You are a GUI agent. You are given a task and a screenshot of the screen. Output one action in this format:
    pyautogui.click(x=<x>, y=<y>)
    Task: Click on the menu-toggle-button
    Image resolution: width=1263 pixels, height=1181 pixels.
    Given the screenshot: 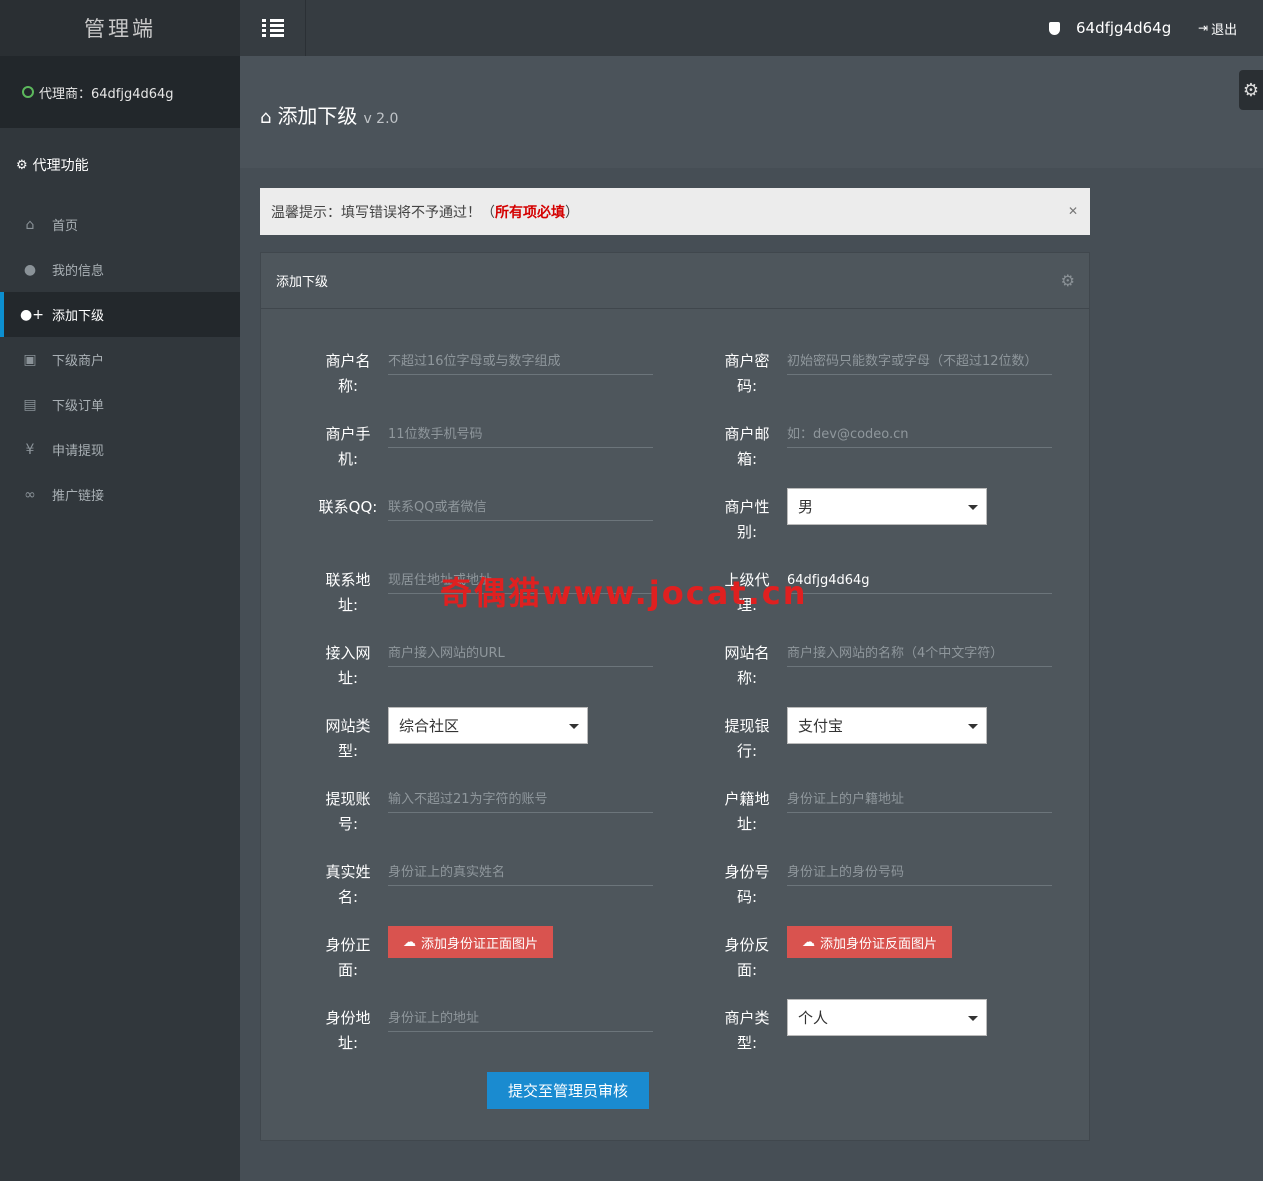 What is the action you would take?
    pyautogui.click(x=273, y=28)
    